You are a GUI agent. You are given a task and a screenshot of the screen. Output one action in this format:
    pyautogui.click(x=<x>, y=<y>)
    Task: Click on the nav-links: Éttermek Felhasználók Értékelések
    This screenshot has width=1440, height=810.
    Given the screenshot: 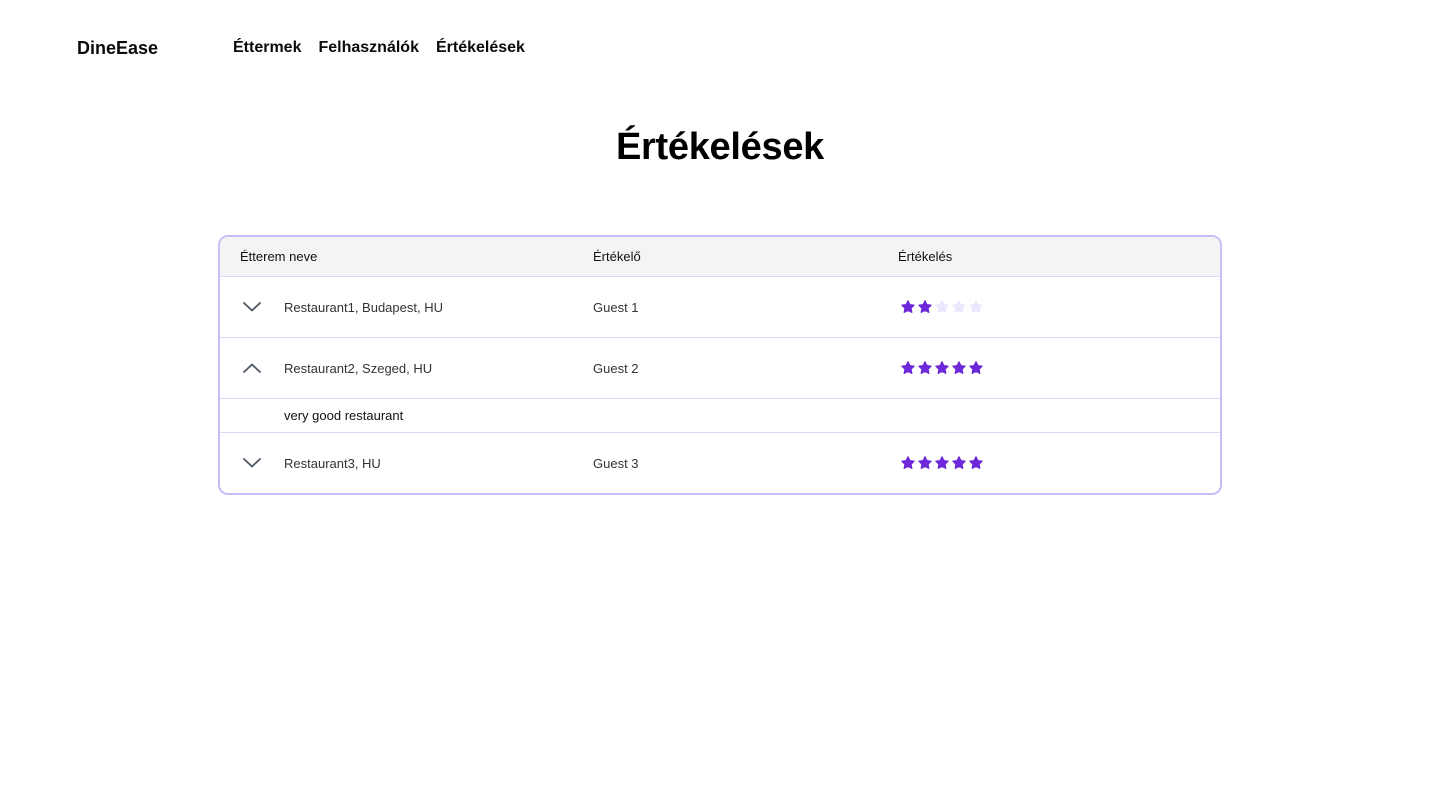 What is the action you would take?
    pyautogui.click(x=379, y=48)
    